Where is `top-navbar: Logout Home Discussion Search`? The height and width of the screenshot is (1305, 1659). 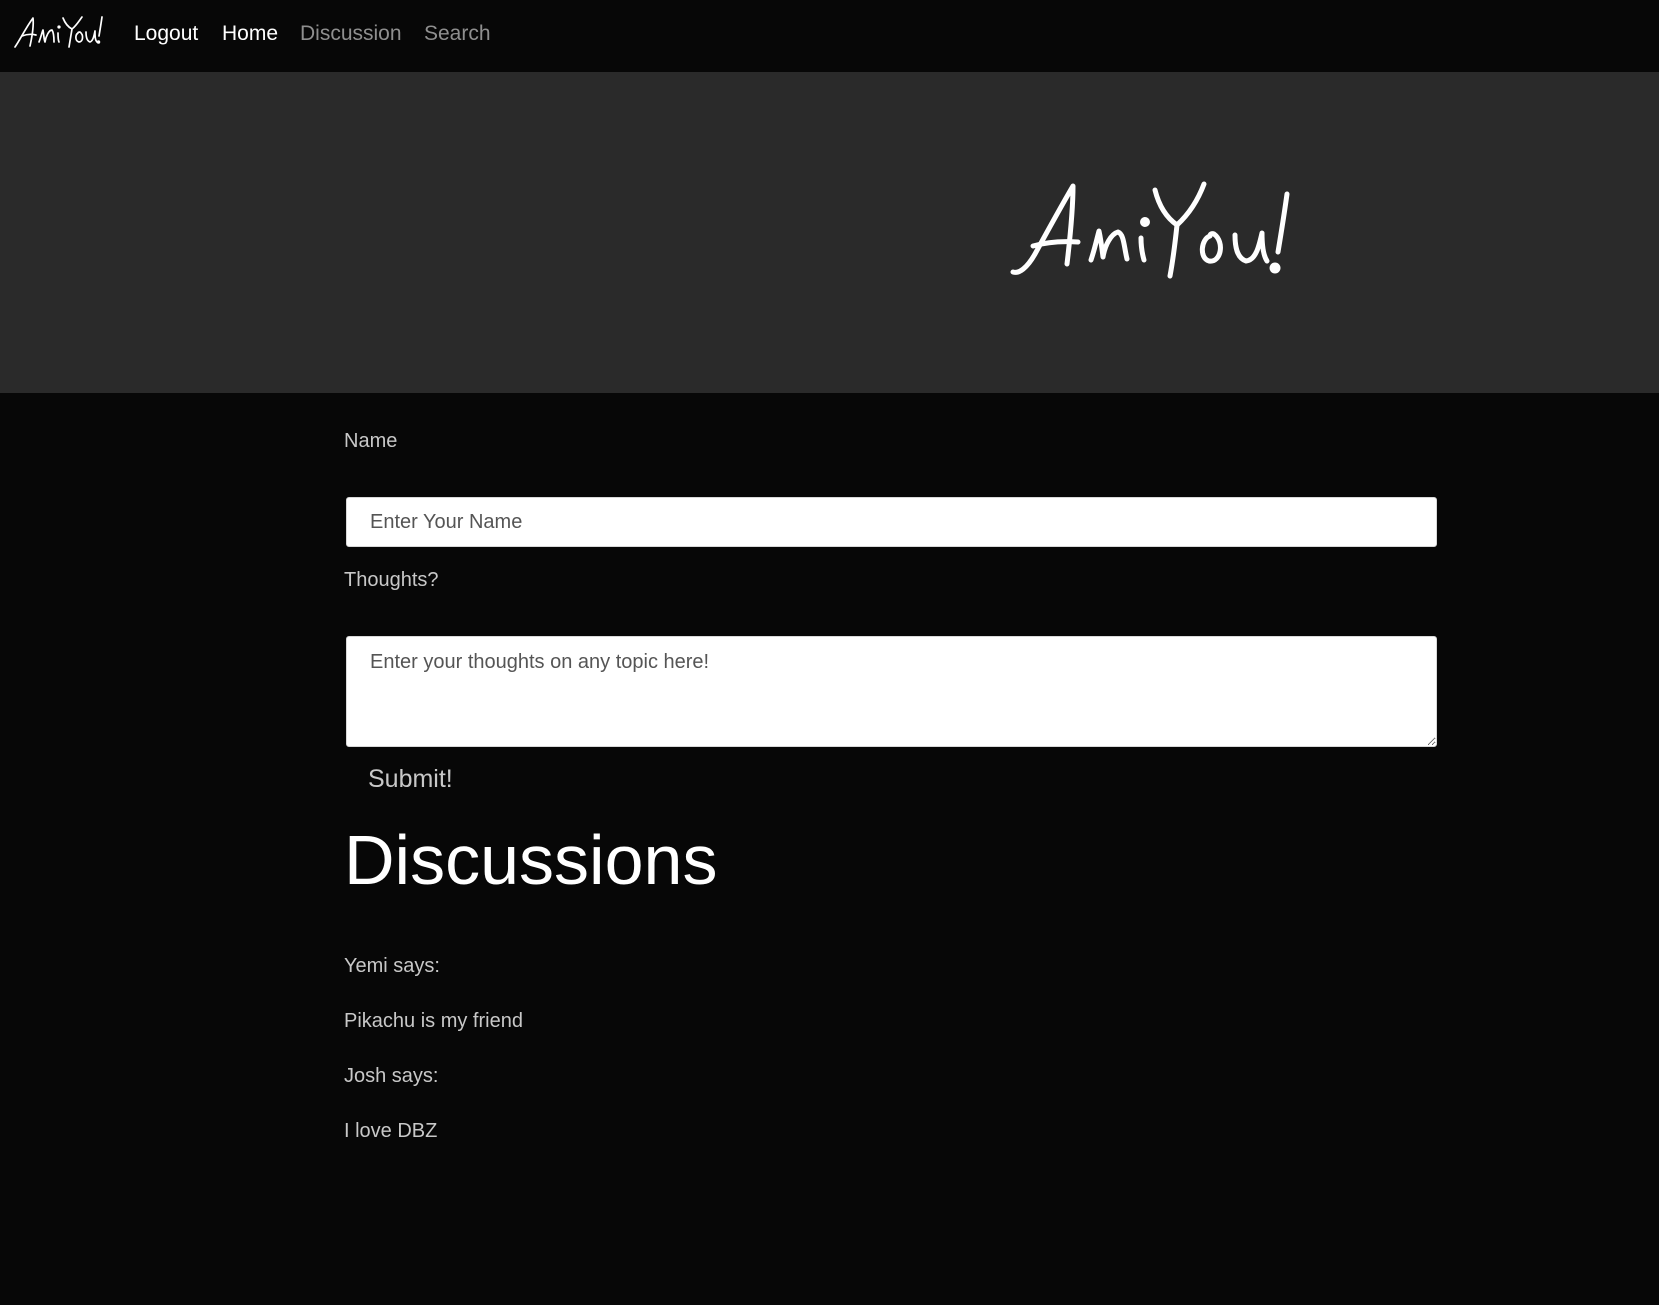 top-navbar: Logout Home Discussion Search is located at coordinates (829, 36).